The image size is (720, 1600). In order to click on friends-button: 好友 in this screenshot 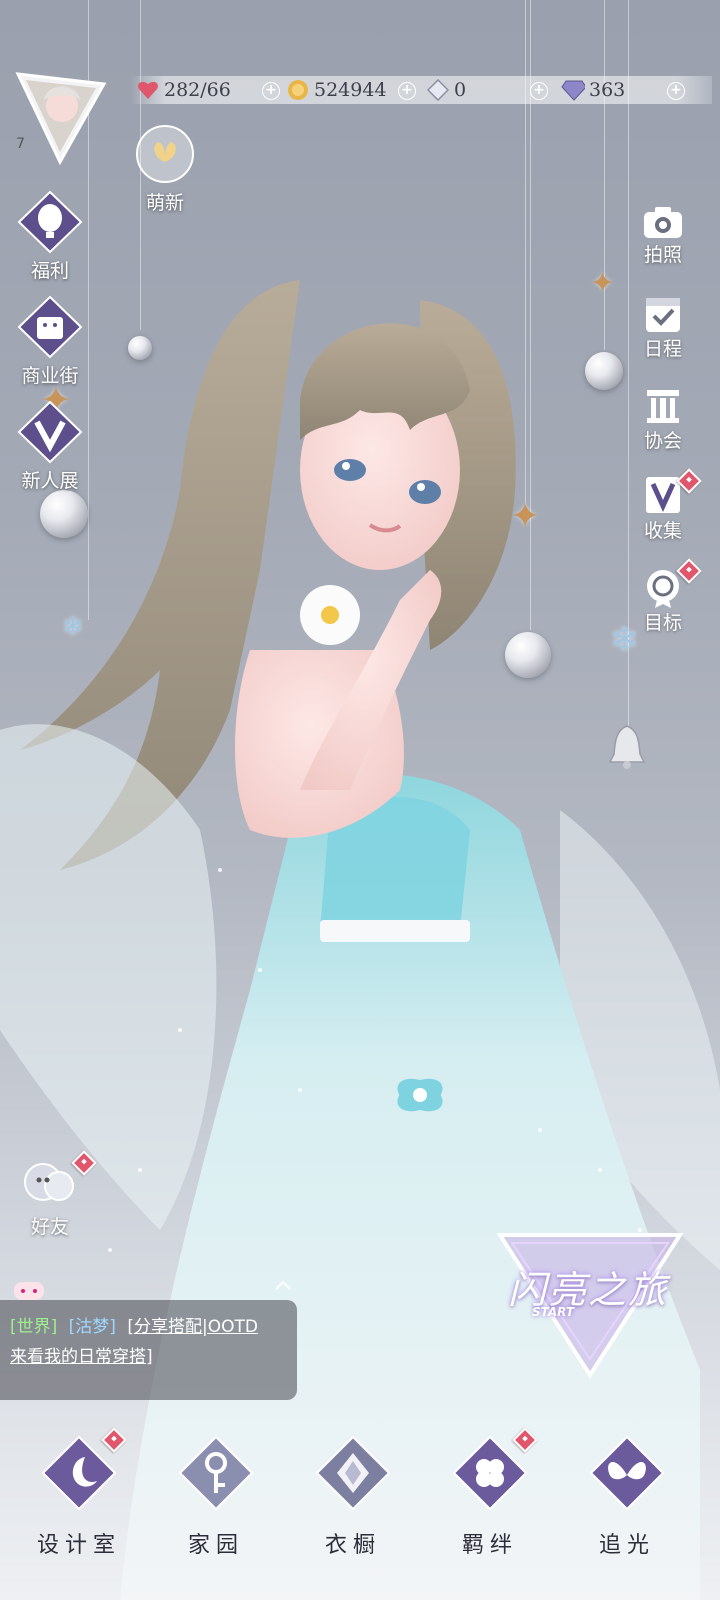, I will do `click(51, 1194)`.